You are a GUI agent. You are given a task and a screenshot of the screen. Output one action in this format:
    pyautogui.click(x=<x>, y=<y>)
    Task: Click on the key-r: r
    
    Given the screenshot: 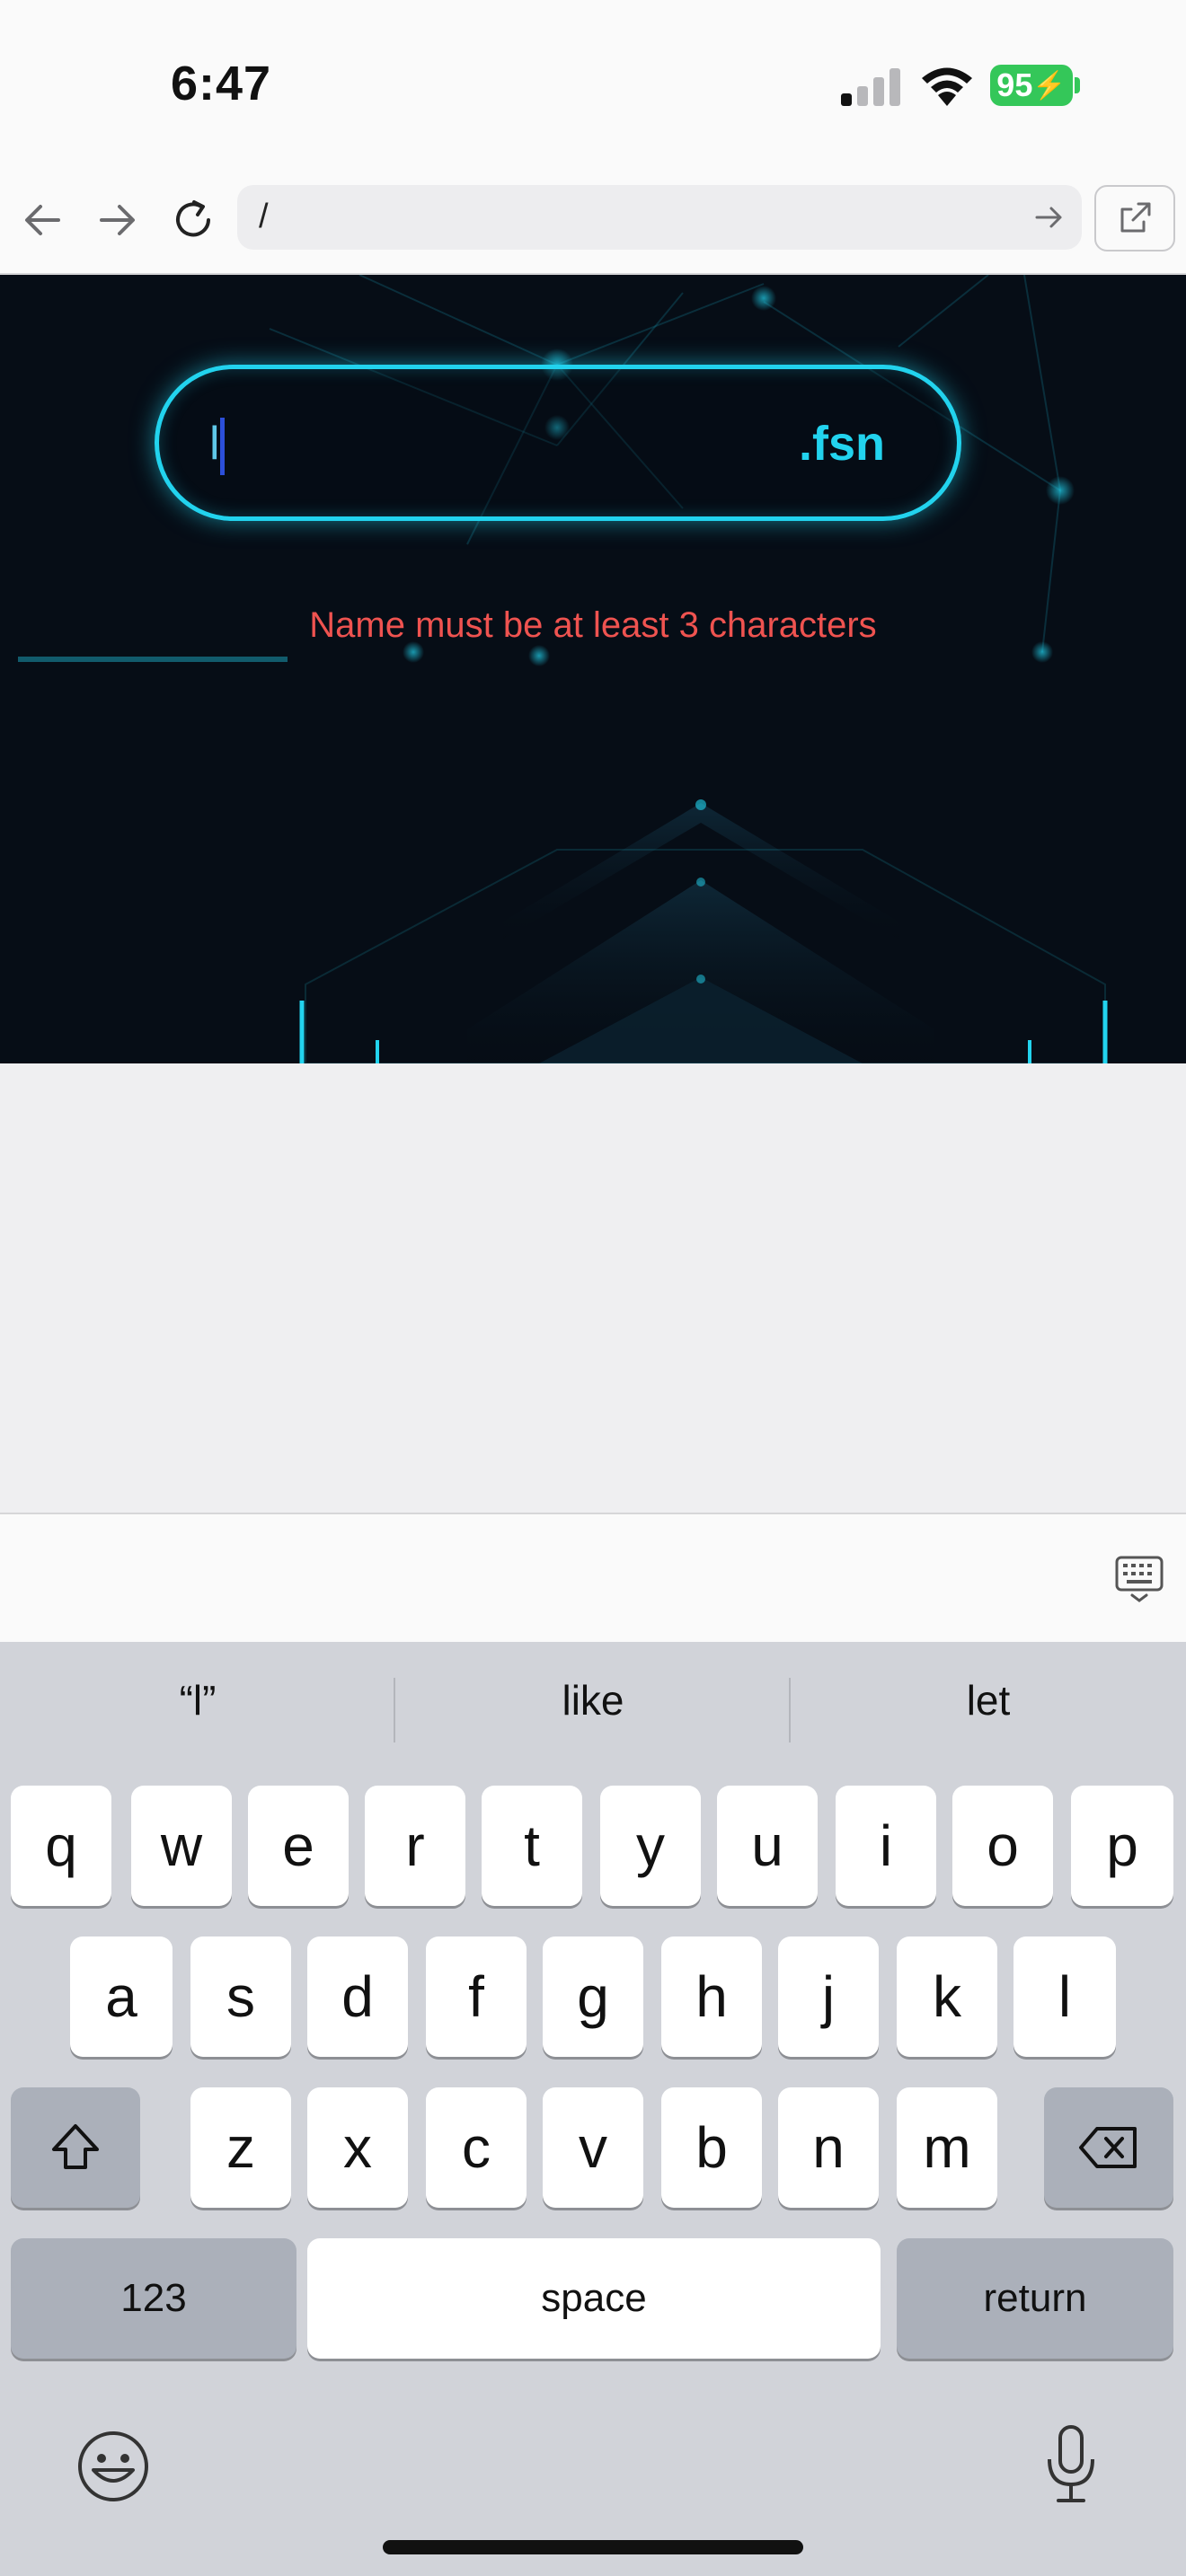 What is the action you would take?
    pyautogui.click(x=415, y=1846)
    